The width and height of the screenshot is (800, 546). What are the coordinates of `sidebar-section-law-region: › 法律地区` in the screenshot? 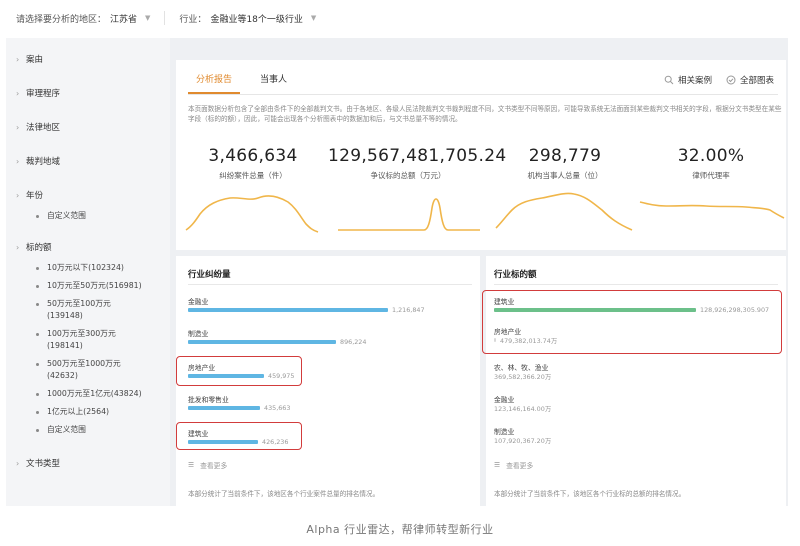 It's located at (88, 127).